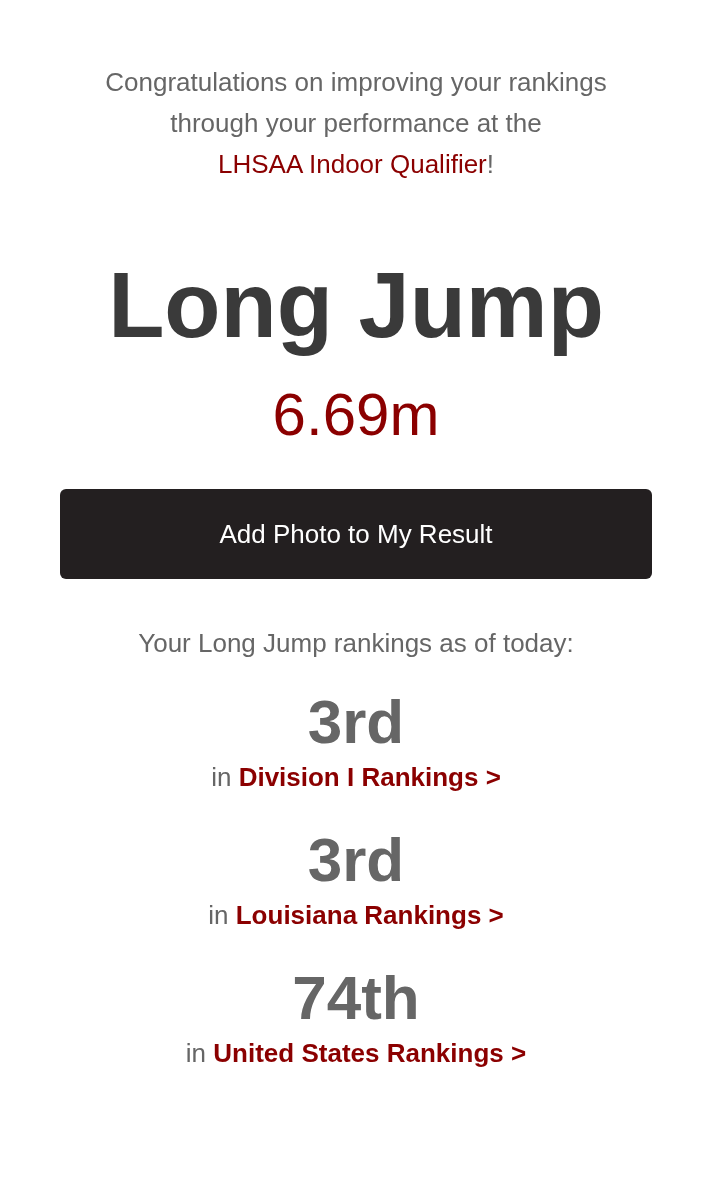 Image resolution: width=712 pixels, height=1200 pixels. Describe the element at coordinates (356, 534) in the screenshot. I see `add-photo-button: Add Photo to My Result` at that location.